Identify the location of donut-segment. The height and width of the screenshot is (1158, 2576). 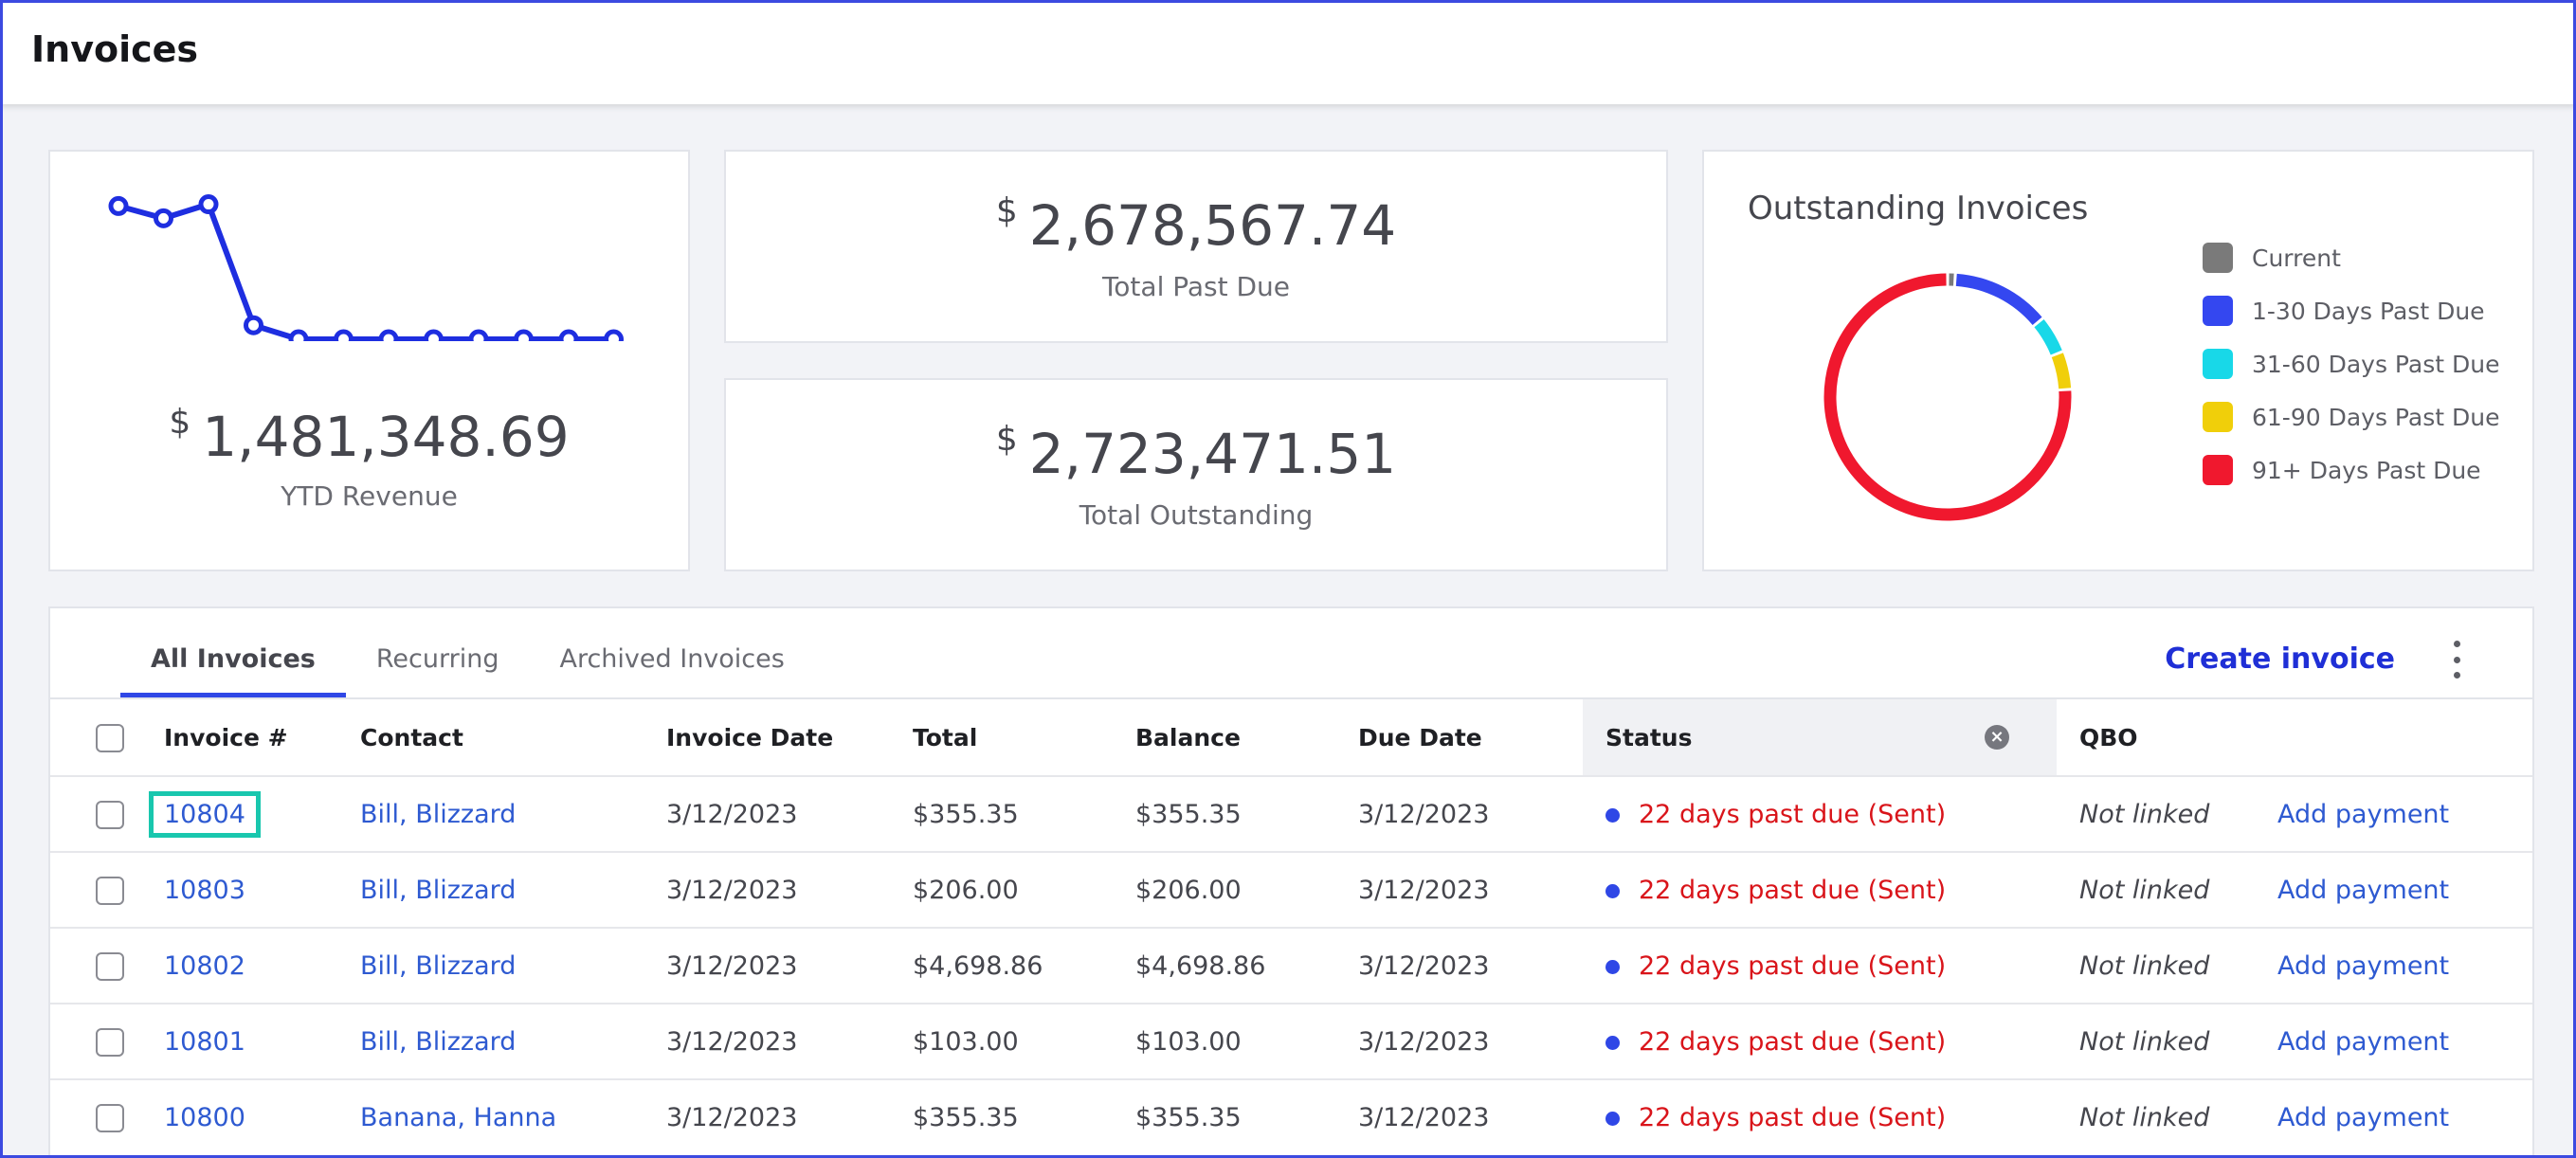
(2048, 337).